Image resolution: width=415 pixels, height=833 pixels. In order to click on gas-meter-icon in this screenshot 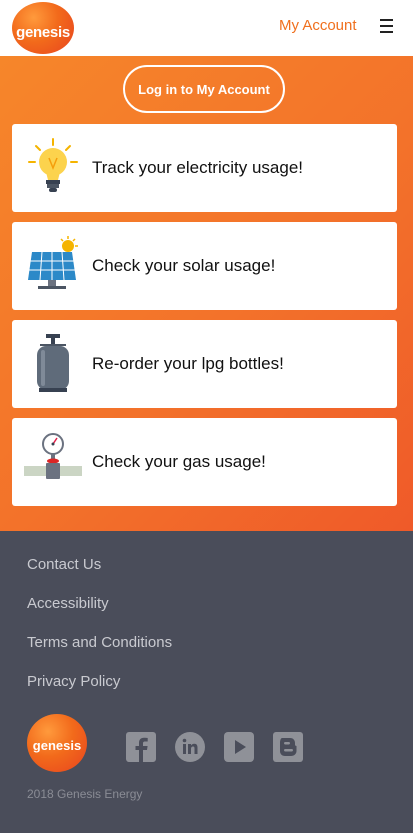, I will do `click(53, 456)`.